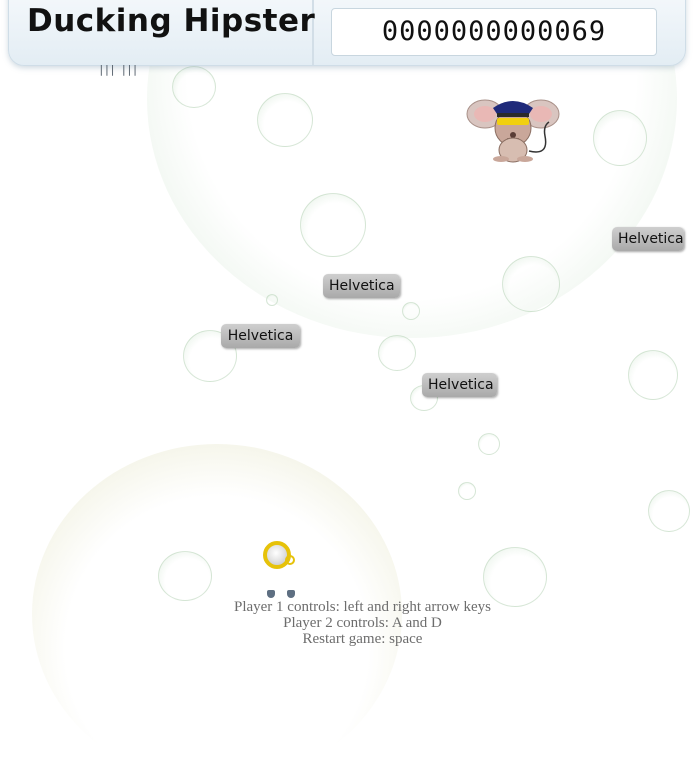 The image size is (700, 784). What do you see at coordinates (494, 32) in the screenshot?
I see `score-display: 0000000000069` at bounding box center [494, 32].